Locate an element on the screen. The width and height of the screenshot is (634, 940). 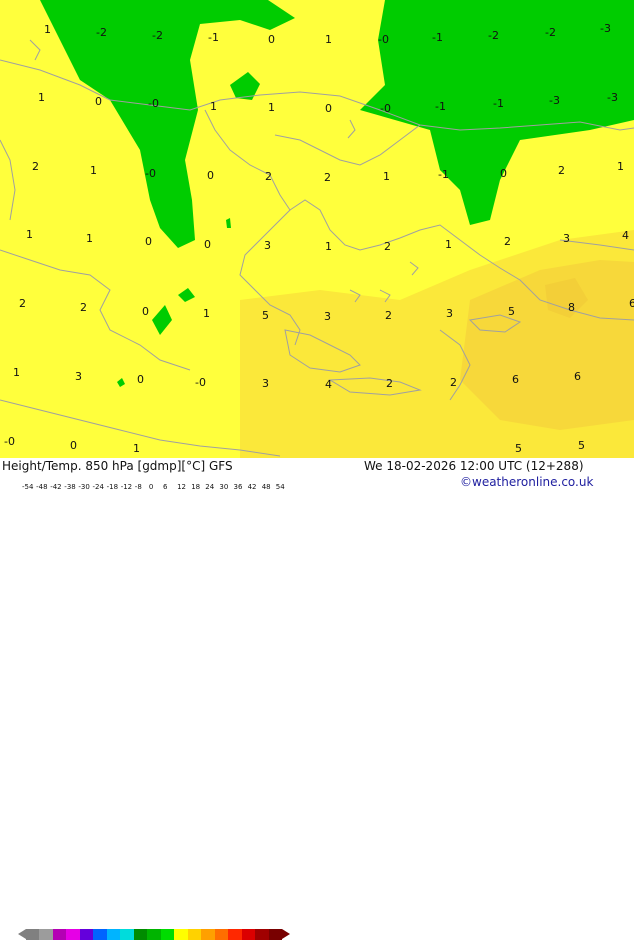
color-scale is located at coordinates (154, 934).